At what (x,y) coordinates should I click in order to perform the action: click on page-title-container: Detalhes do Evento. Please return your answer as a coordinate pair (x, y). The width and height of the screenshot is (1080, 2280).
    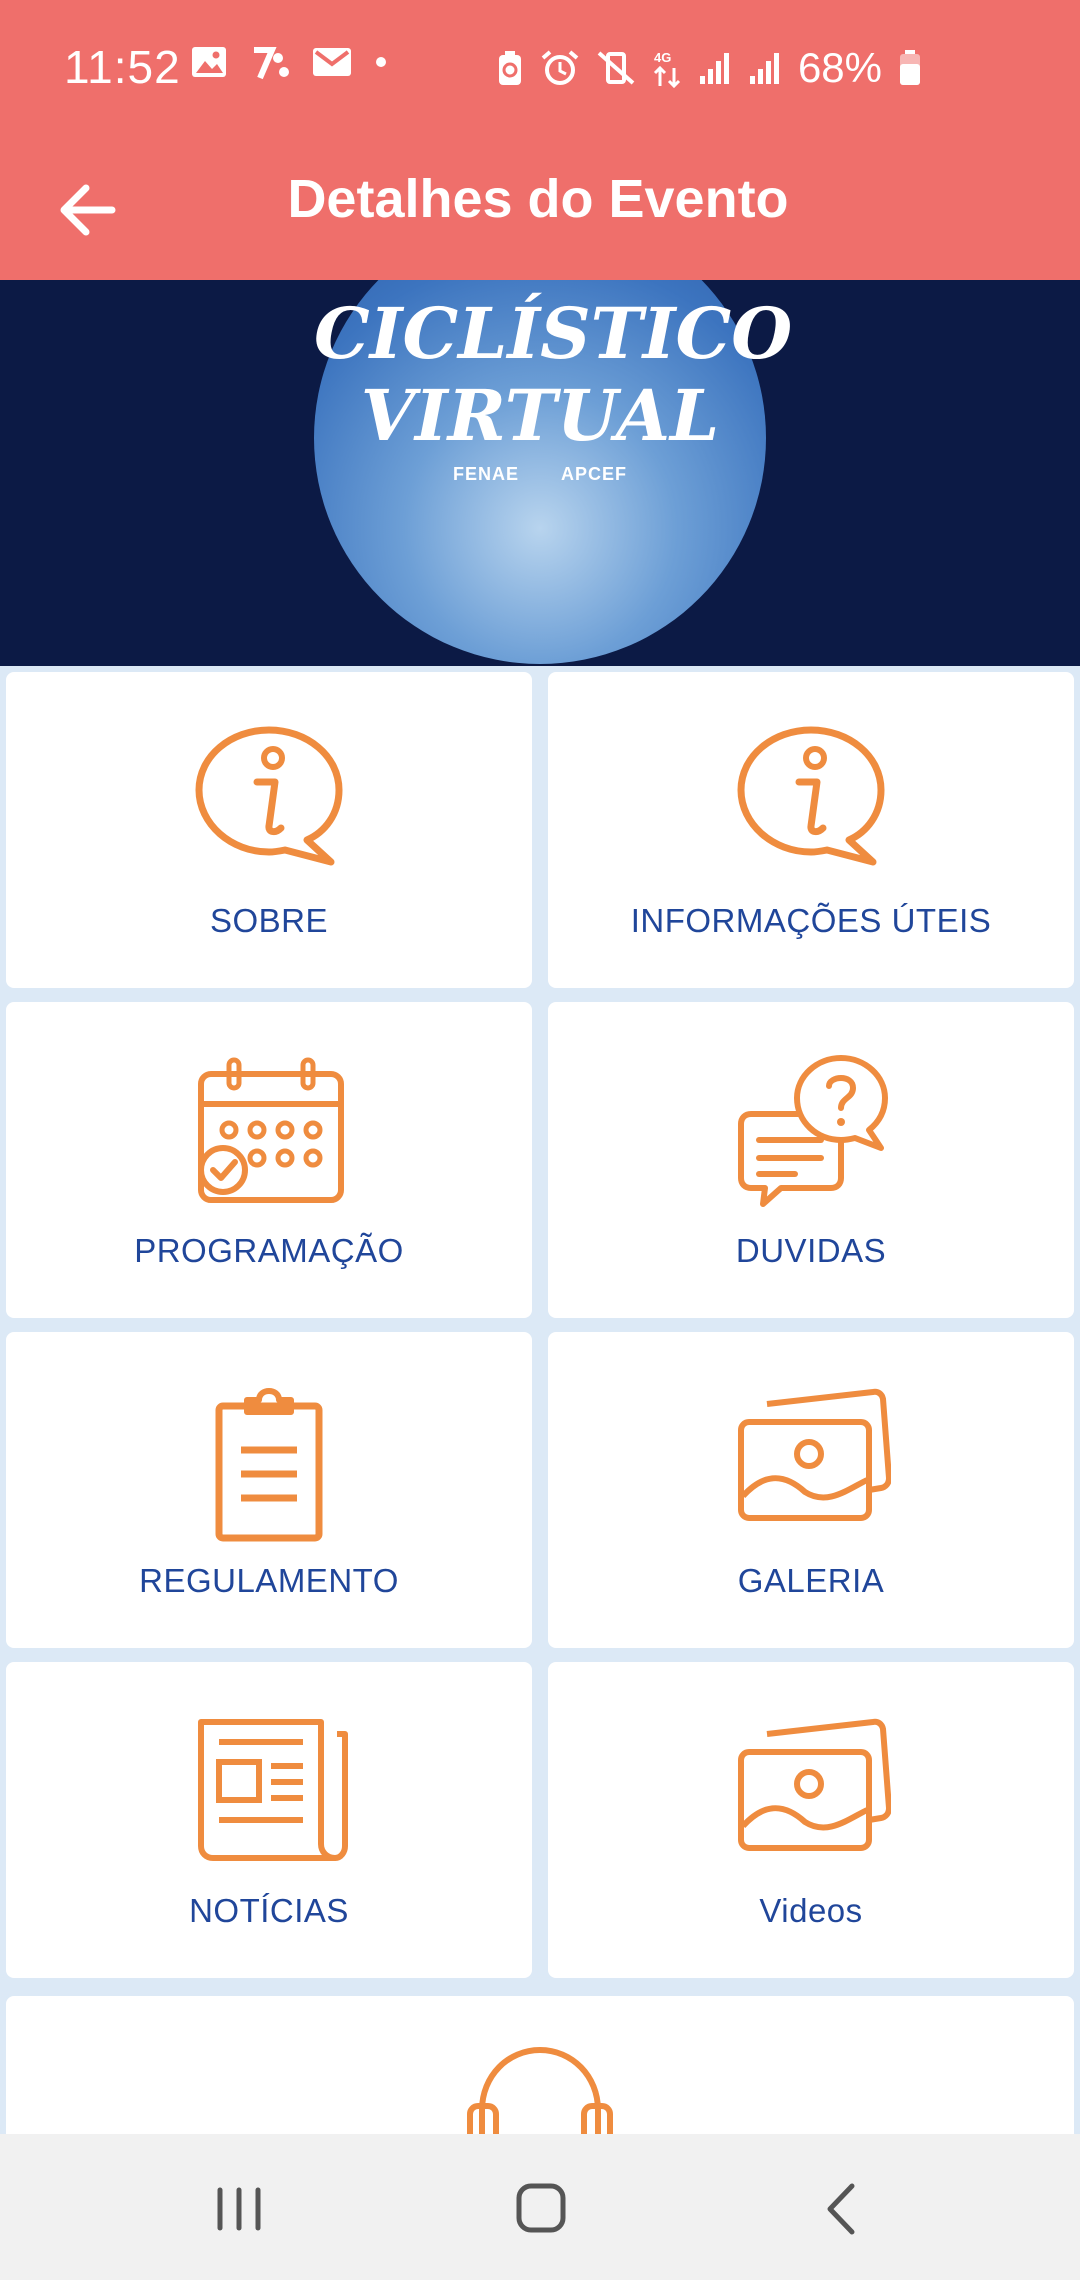
    Looking at the image, I should click on (540, 199).